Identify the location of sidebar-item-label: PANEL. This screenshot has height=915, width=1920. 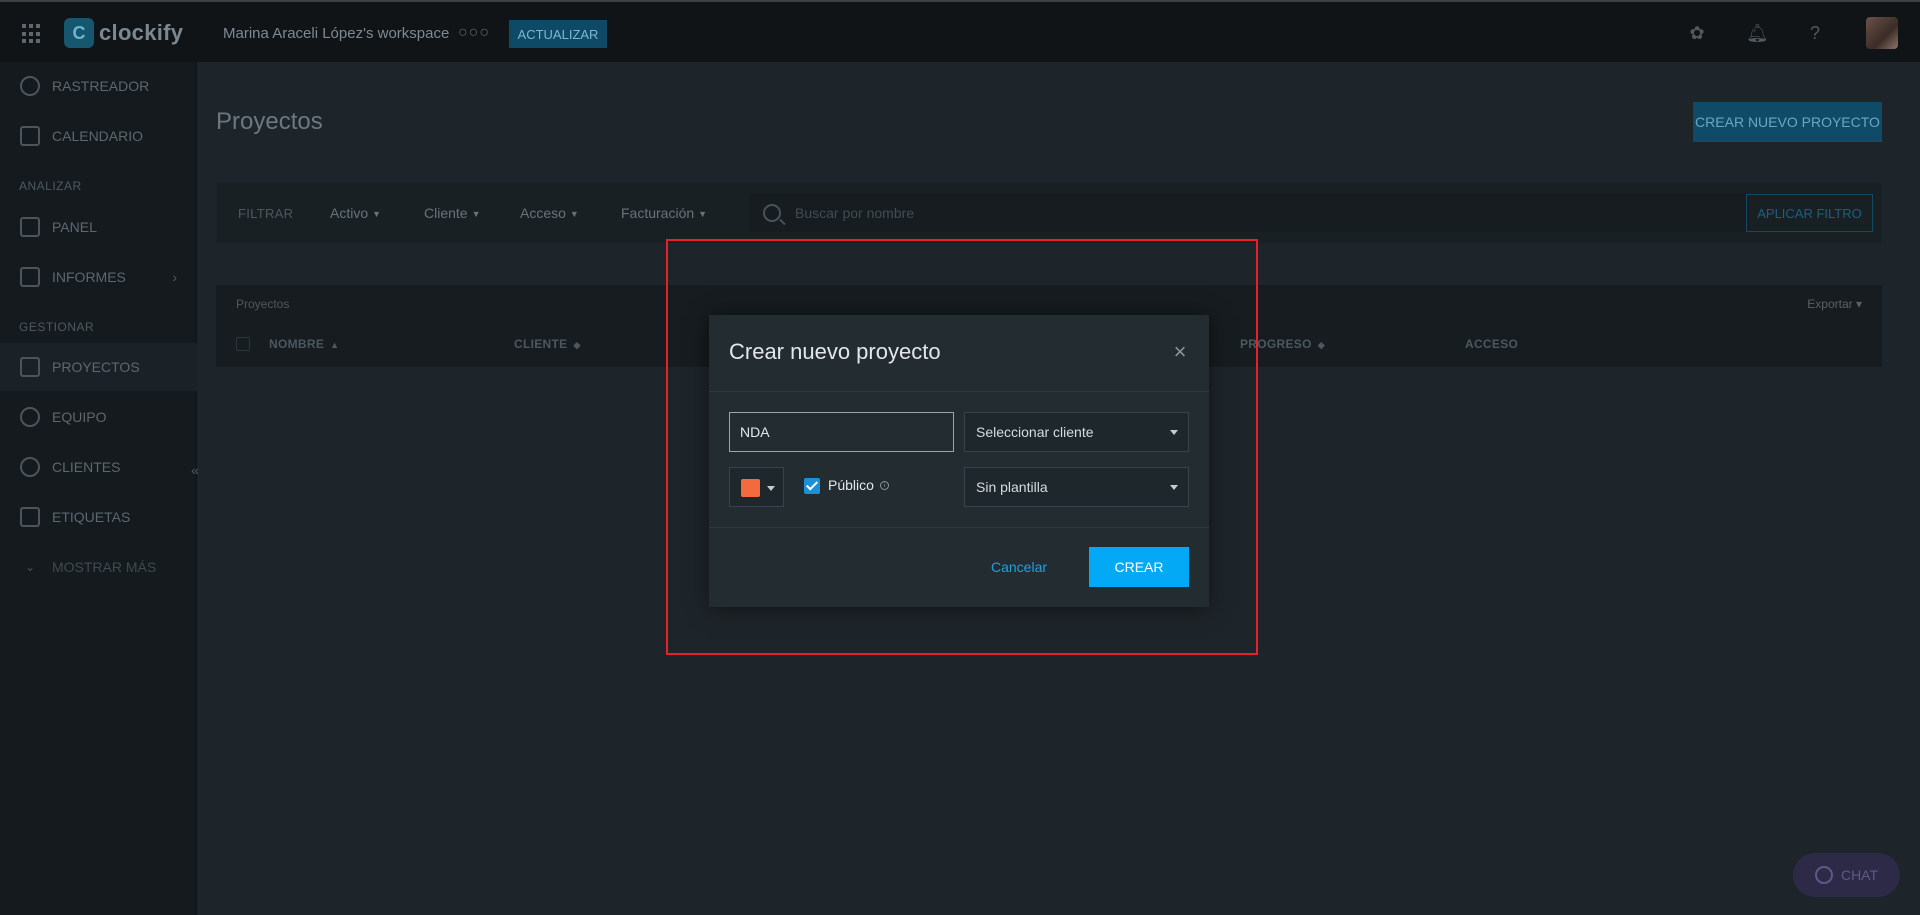
(74, 227).